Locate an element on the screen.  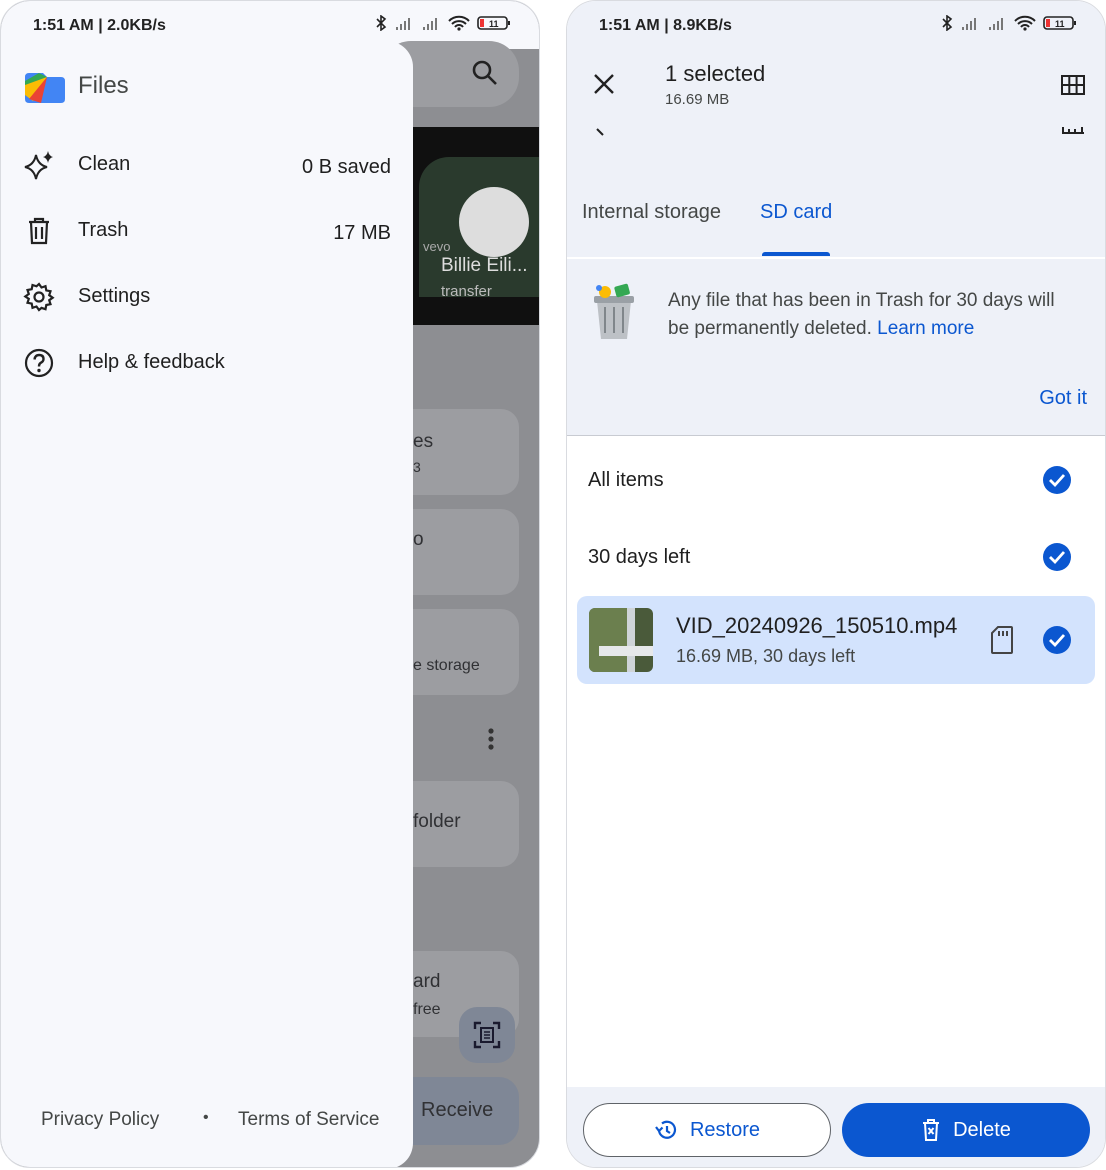
sort-indicator-icon is located at coordinates (600, 132).